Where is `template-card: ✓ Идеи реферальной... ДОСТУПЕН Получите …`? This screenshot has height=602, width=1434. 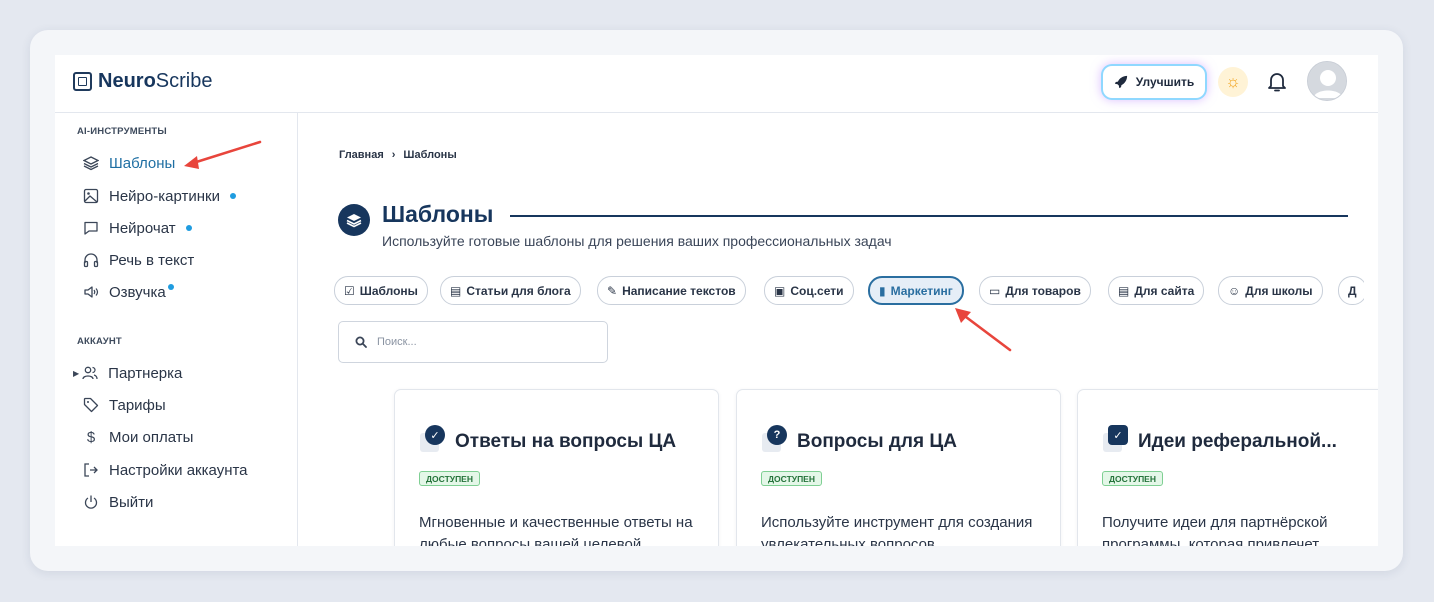 template-card: ✓ Идеи реферальной... ДОСТУПЕН Получите … is located at coordinates (1227, 467).